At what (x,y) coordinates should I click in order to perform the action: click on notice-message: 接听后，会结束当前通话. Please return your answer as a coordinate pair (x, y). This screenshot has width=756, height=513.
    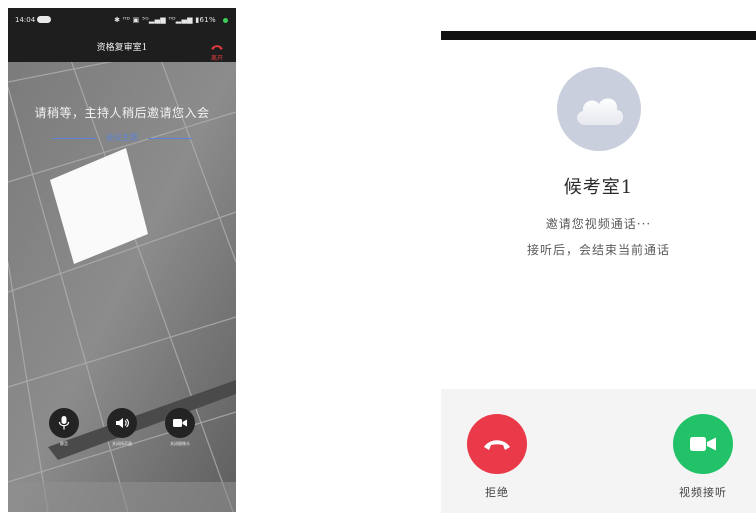
    Looking at the image, I should click on (598, 250).